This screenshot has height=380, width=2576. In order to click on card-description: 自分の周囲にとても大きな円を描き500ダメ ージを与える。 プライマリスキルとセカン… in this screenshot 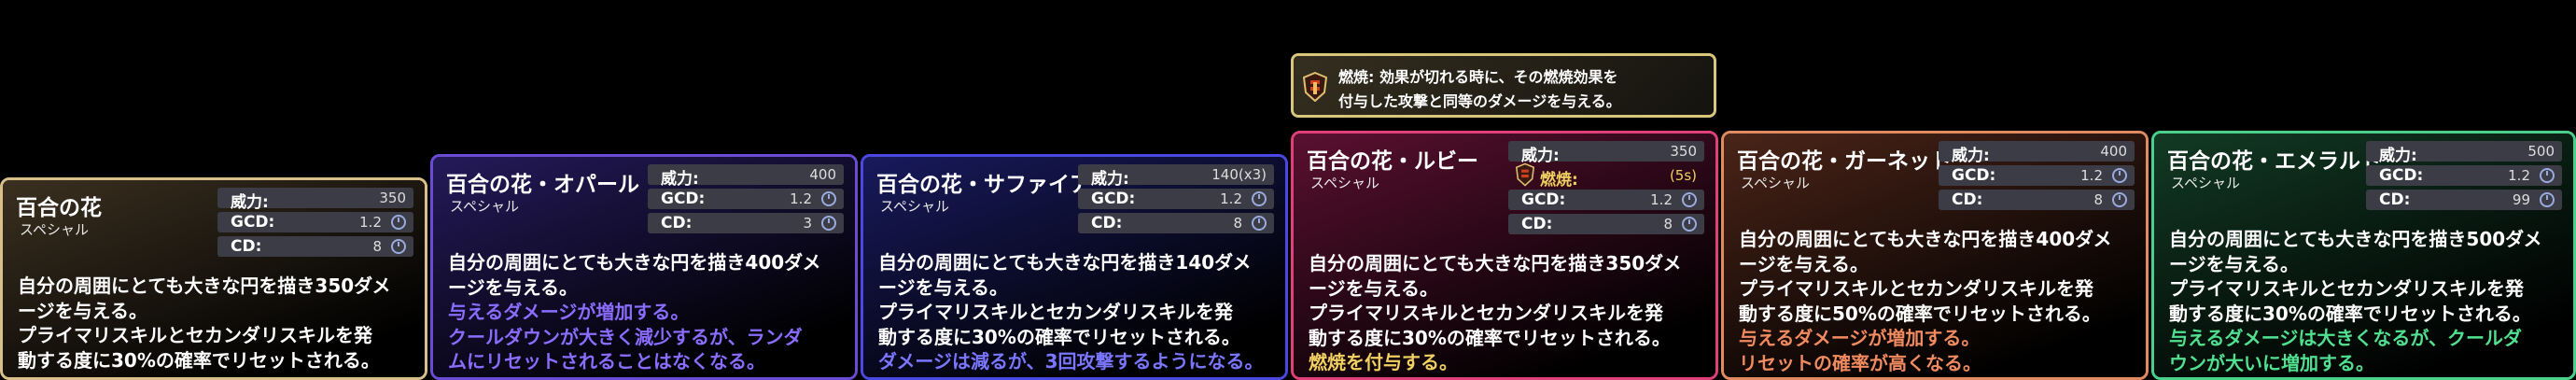, I will do `click(2355, 301)`.